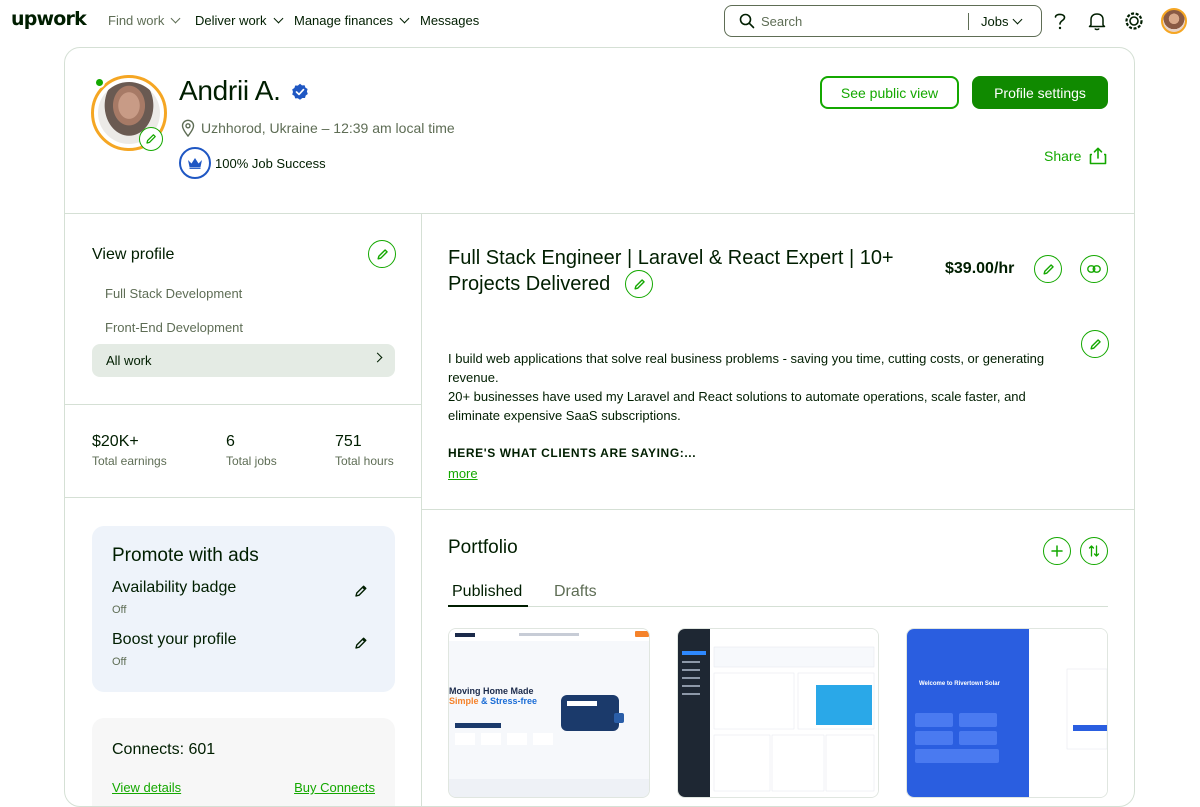 Image resolution: width=1200 pixels, height=807 pixels. I want to click on nav-messages-label: Messages, so click(450, 20).